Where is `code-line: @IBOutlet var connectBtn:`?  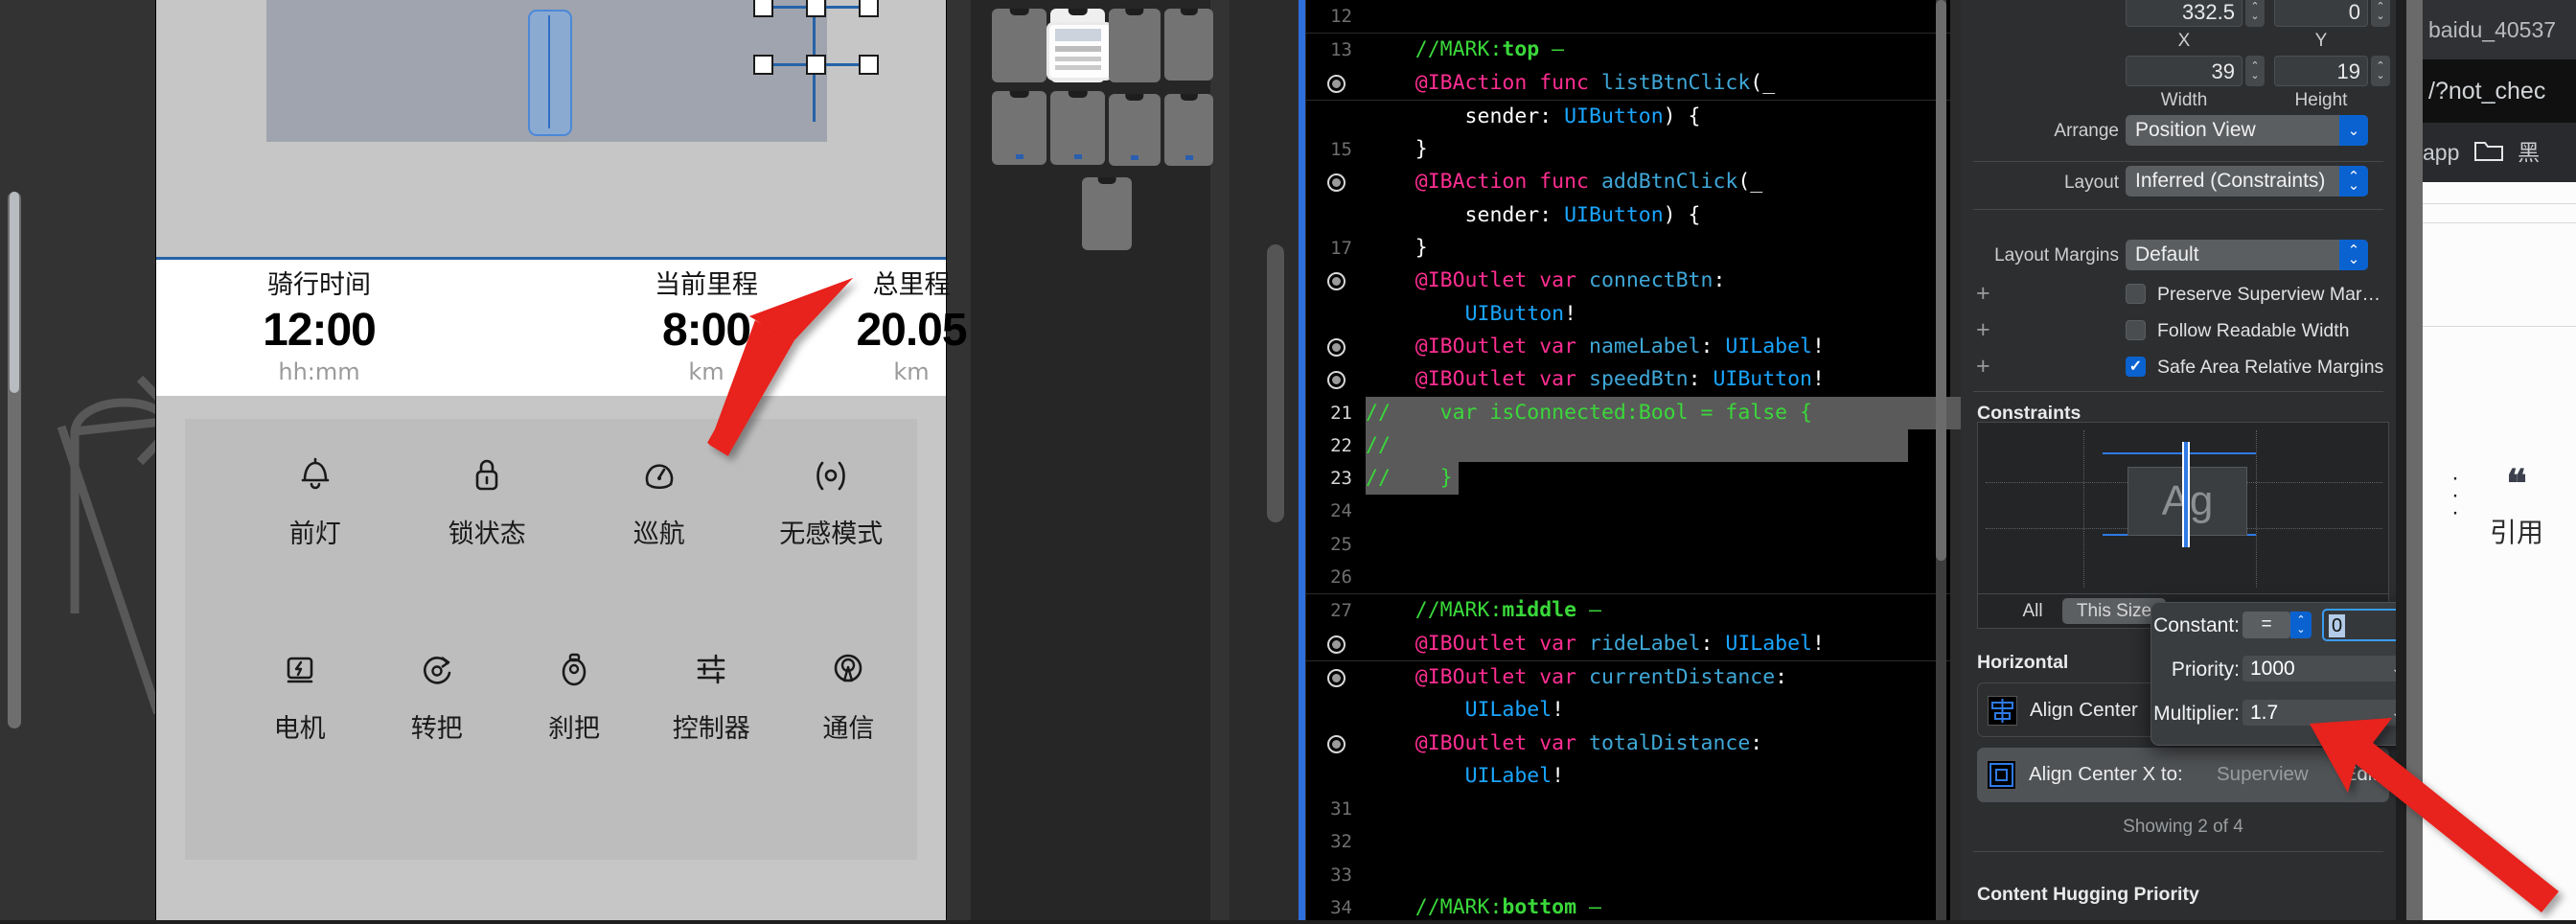
code-line: @IBOutlet var connectBtn: is located at coordinates (1628, 281).